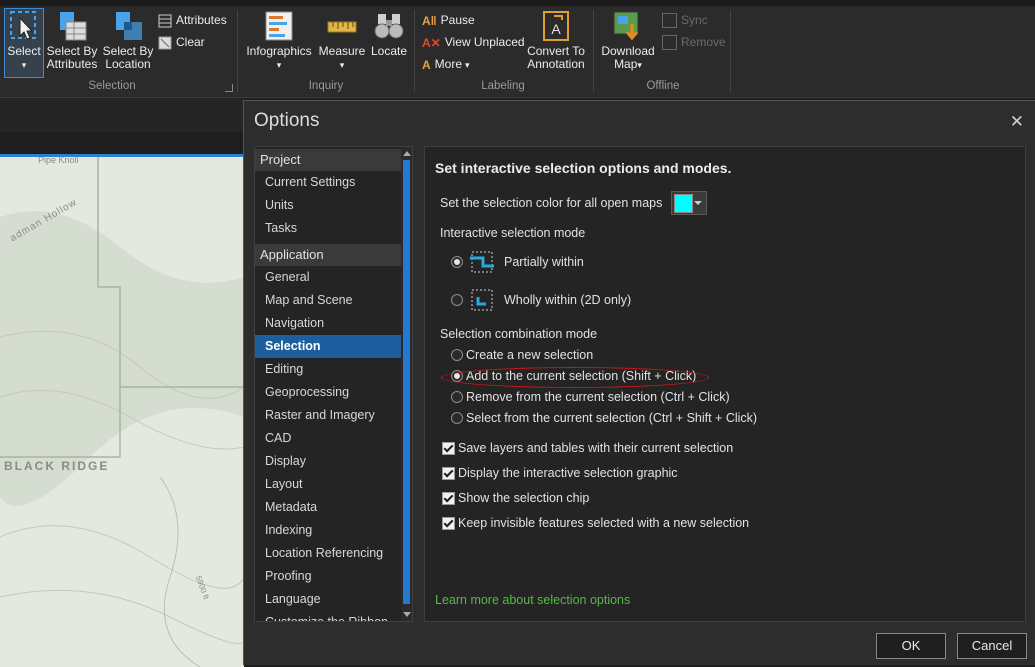 This screenshot has width=1035, height=667. What do you see at coordinates (513, 233) in the screenshot?
I see `selection-mode-label: Interactive selection mode` at bounding box center [513, 233].